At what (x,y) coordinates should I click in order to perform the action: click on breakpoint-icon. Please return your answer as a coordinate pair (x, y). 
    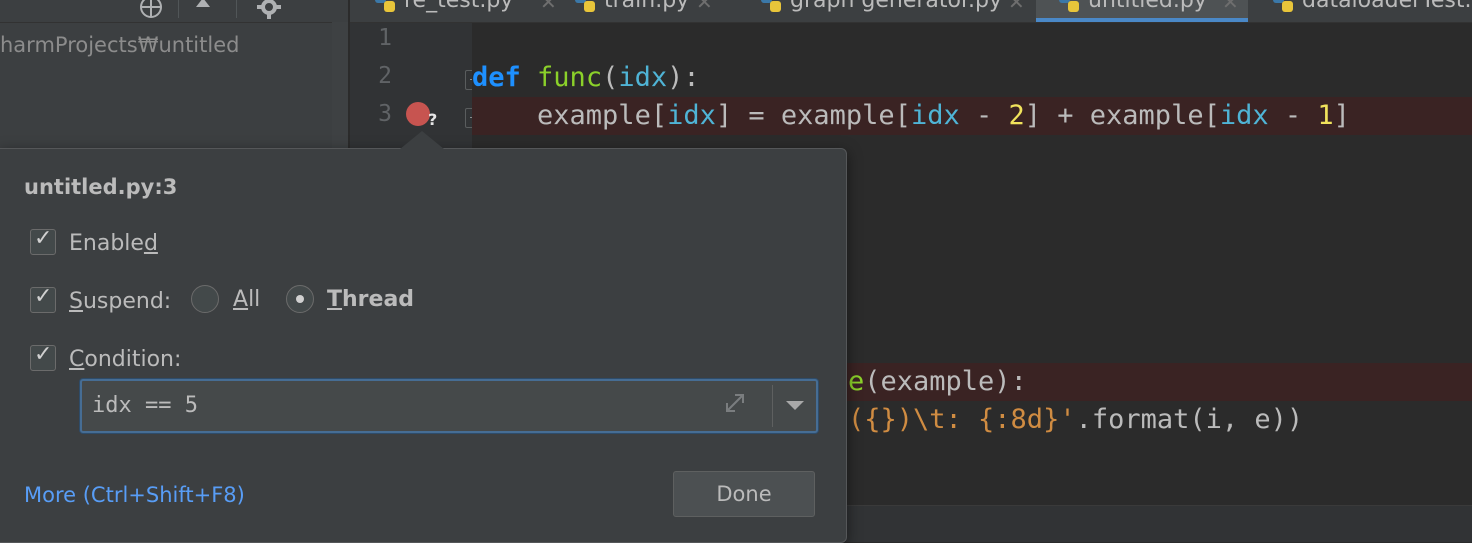
    Looking at the image, I should click on (418, 114).